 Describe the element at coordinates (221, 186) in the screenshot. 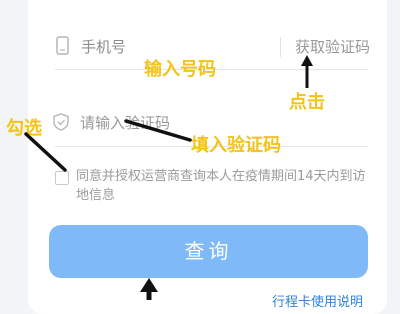

I see `agreement-text: 同意并授权运营商查询本人在疫情期间14天内到访地信息` at that location.